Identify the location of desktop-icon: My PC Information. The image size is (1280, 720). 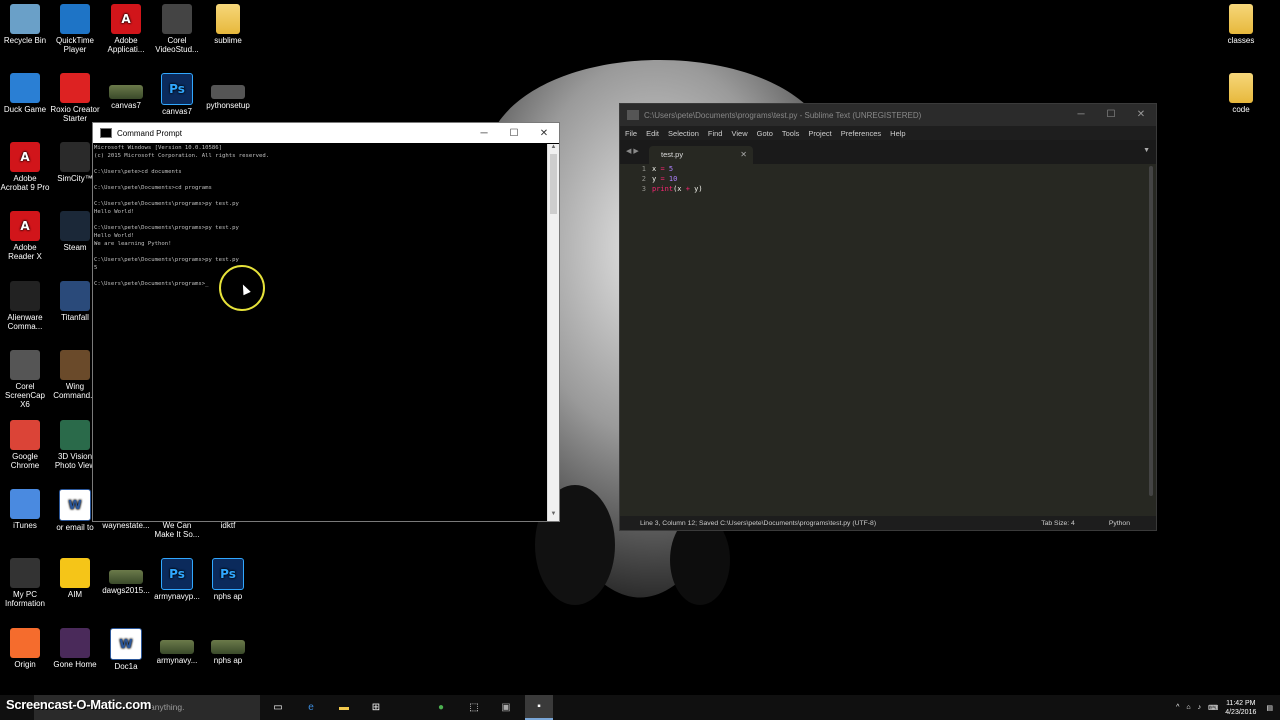
(25, 583).